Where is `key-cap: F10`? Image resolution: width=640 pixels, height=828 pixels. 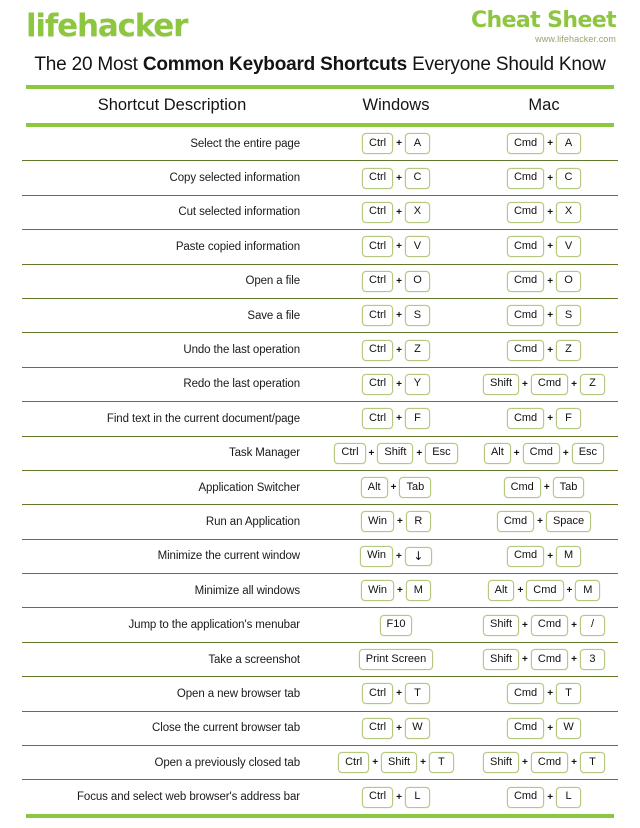 key-cap: F10 is located at coordinates (396, 625).